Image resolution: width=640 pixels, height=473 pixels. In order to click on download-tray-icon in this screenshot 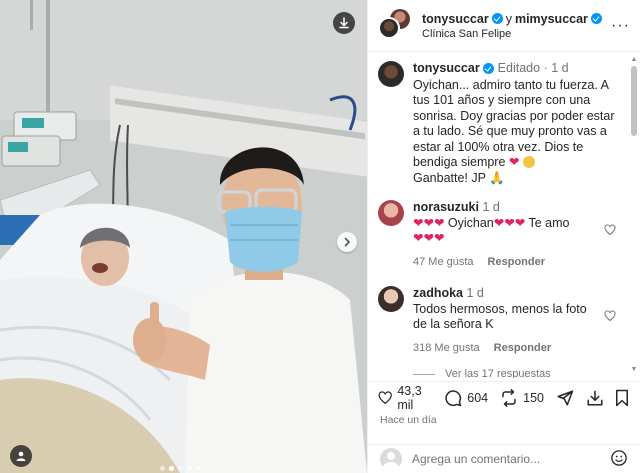, I will do `click(595, 397)`.